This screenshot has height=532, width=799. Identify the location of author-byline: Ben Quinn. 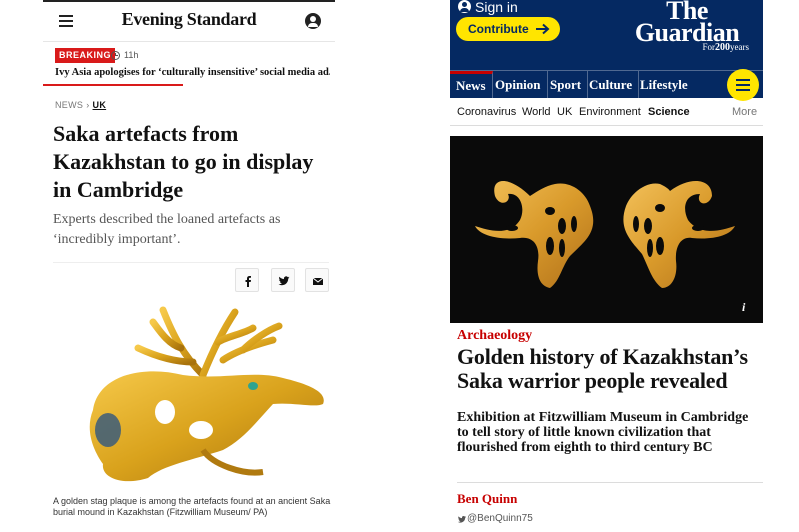
(487, 499).